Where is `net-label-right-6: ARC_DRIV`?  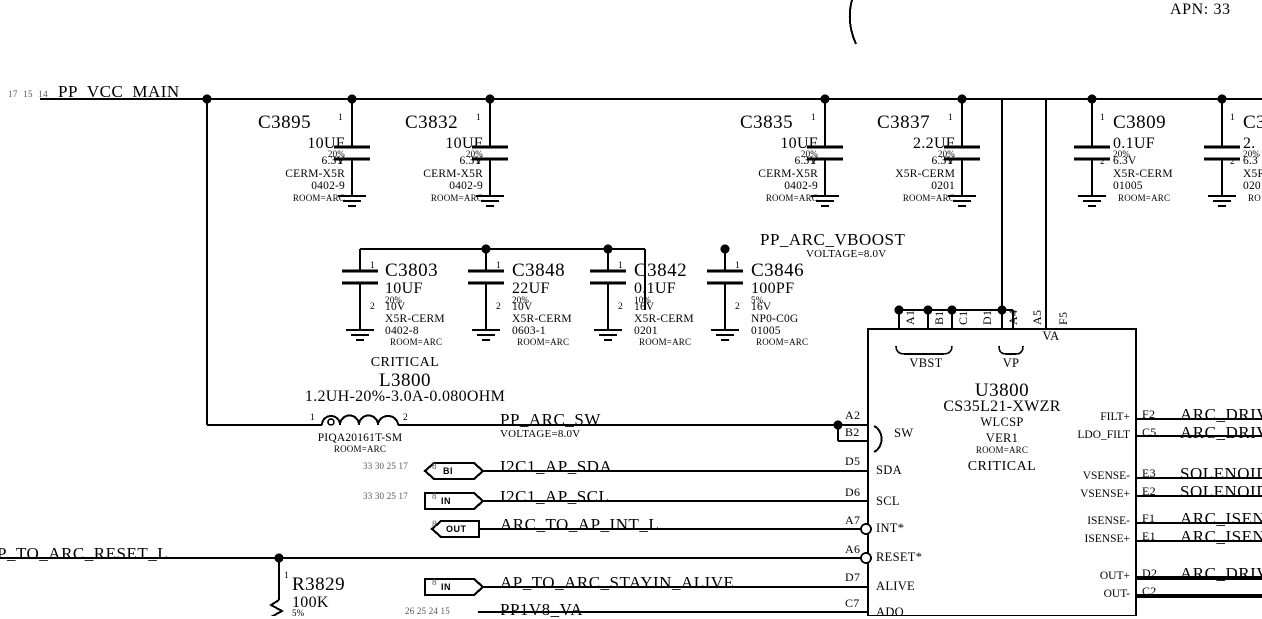 net-label-right-6: ARC_DRIV is located at coordinates (1221, 573).